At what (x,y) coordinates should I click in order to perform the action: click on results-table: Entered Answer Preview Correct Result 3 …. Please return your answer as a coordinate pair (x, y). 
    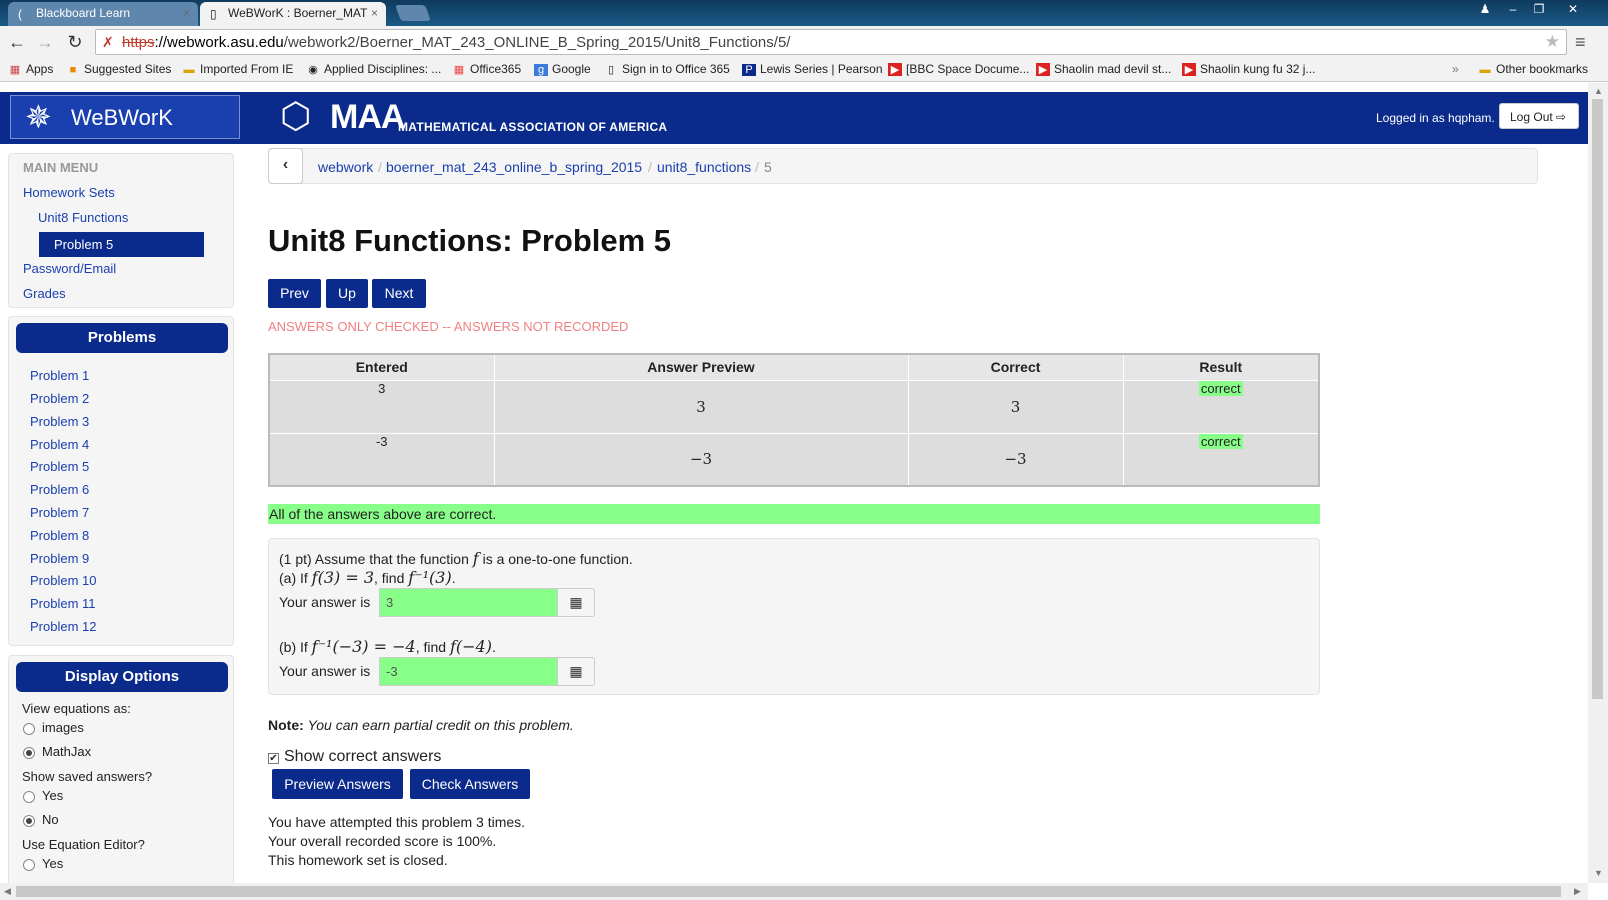
    Looking at the image, I should click on (794, 420).